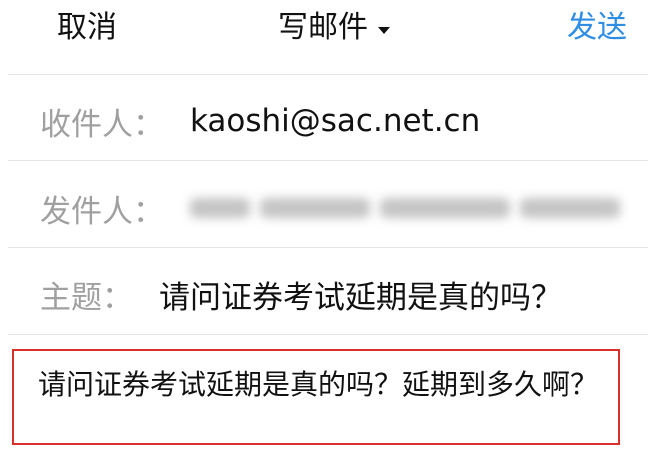 This screenshot has width=655, height=465. What do you see at coordinates (323, 27) in the screenshot?
I see `compose-title: 写邮件` at bounding box center [323, 27].